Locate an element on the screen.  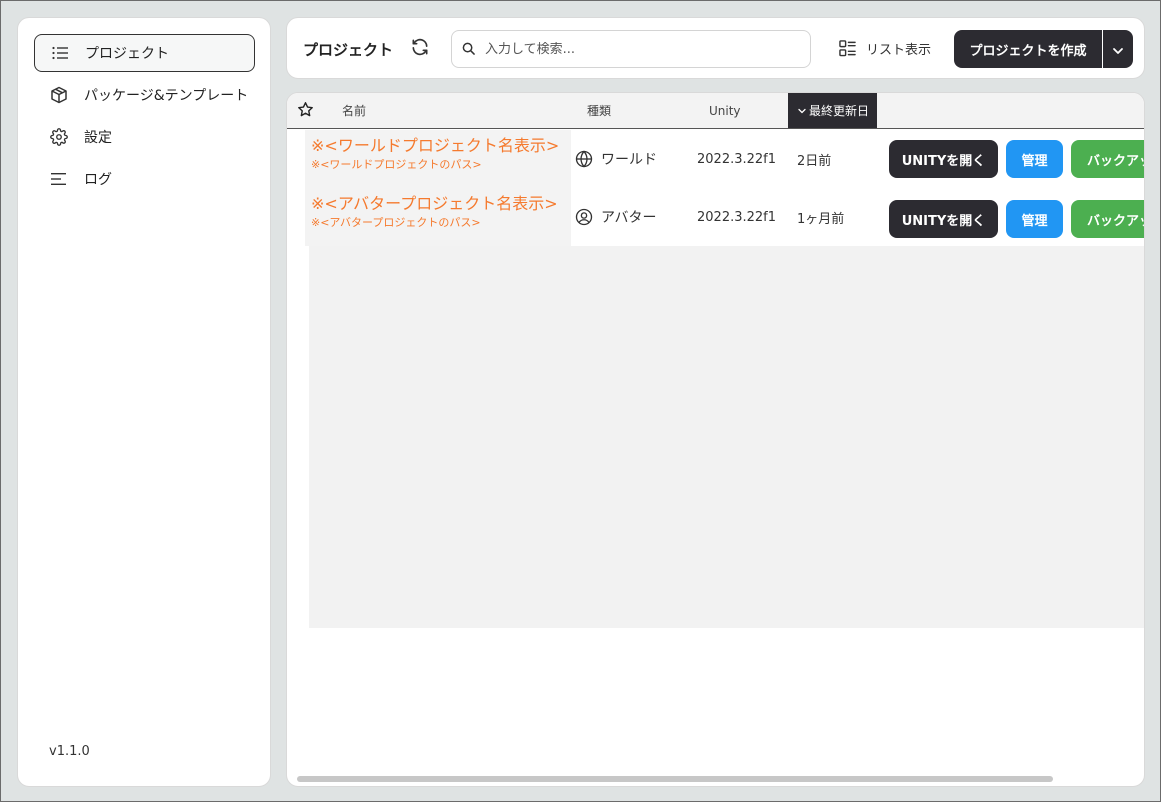
project-type-label: ワールド is located at coordinates (629, 160).